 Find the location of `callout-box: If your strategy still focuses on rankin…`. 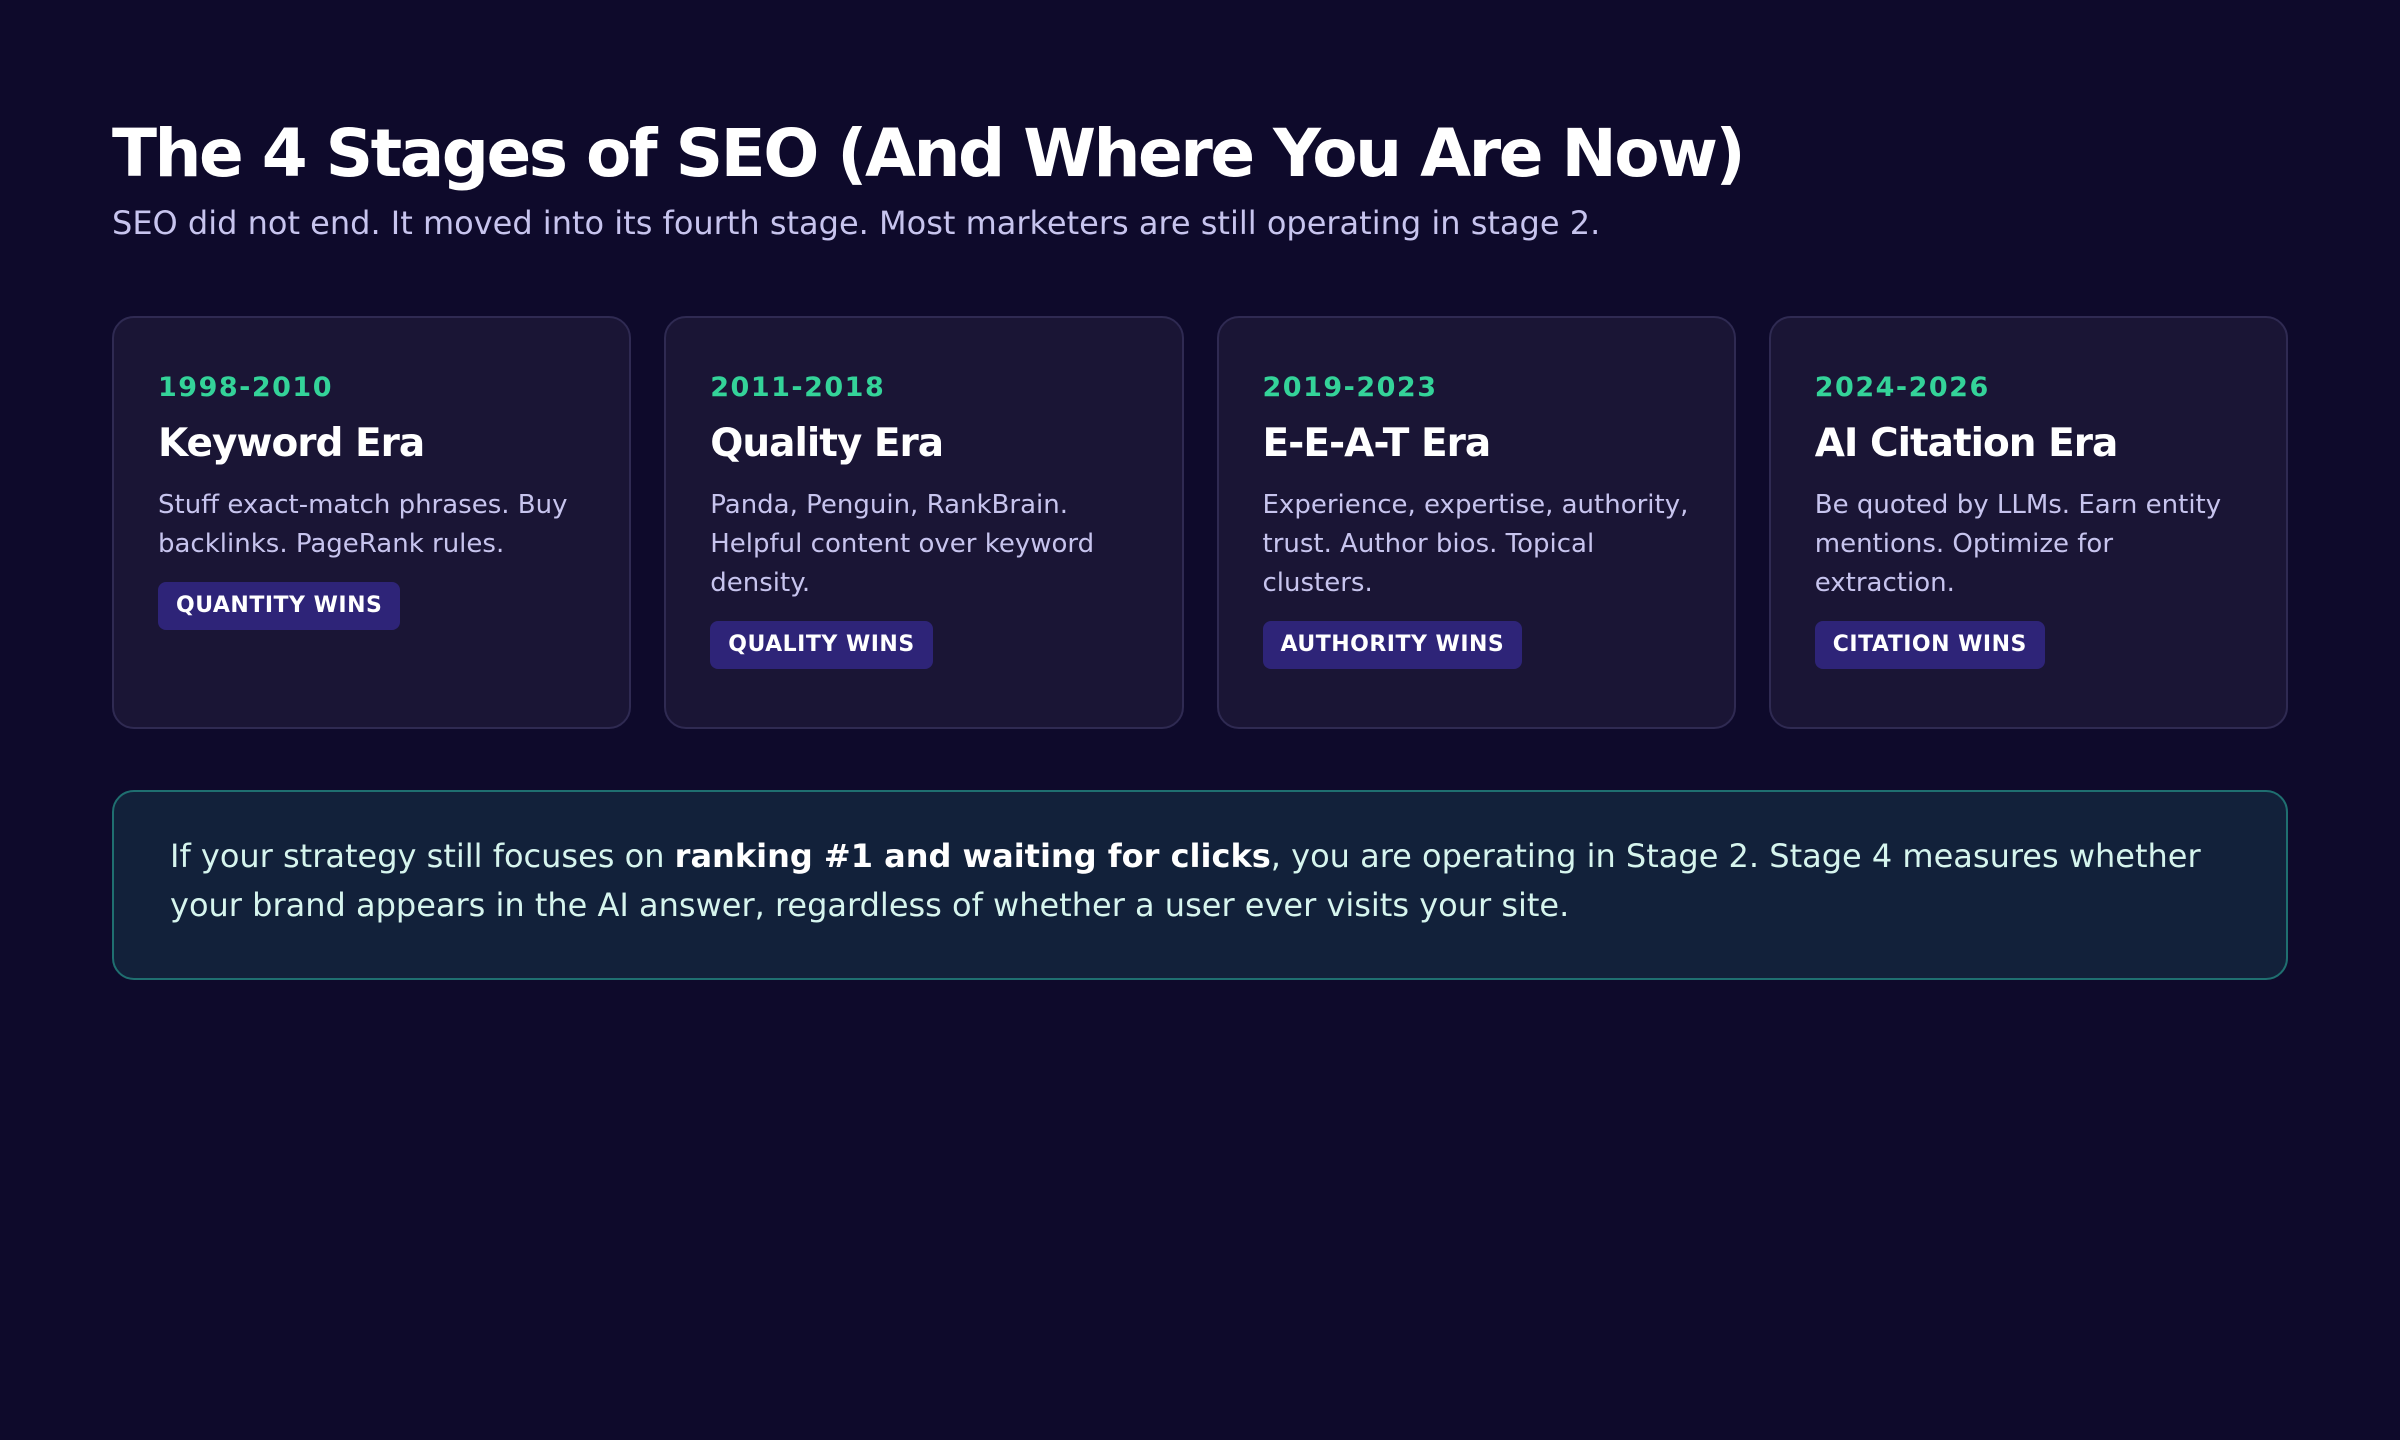

callout-box: If your strategy still focuses on rankin… is located at coordinates (1200, 885).